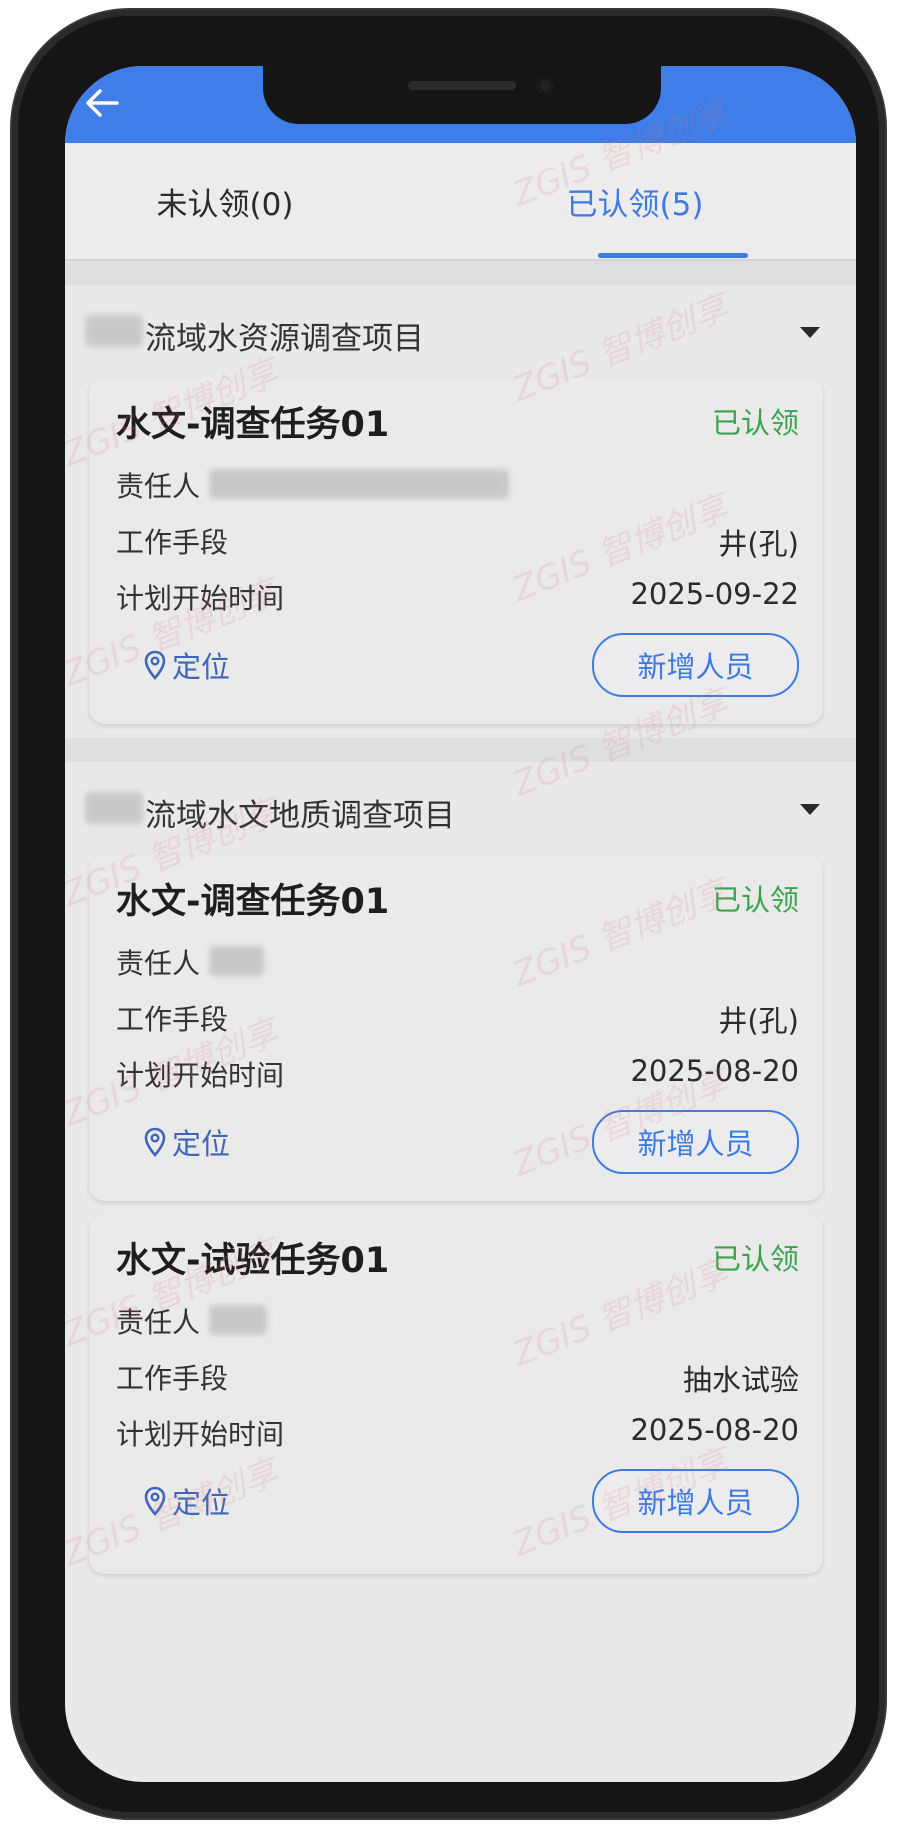 This screenshot has height=1828, width=897. I want to click on phone-notch, so click(462, 95).